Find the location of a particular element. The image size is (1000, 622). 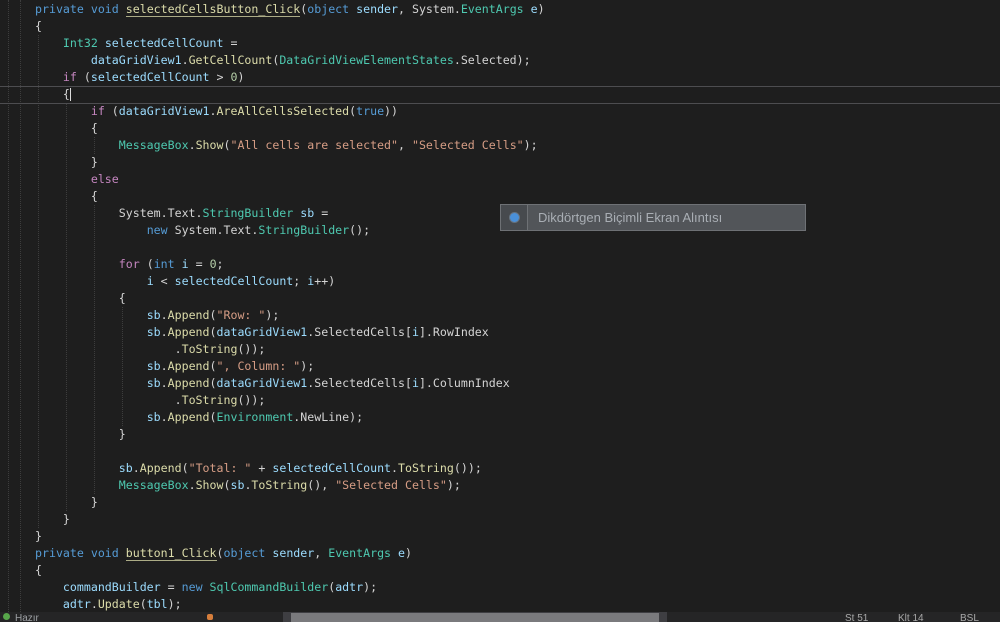

indent-guide is located at coordinates (20, 306).